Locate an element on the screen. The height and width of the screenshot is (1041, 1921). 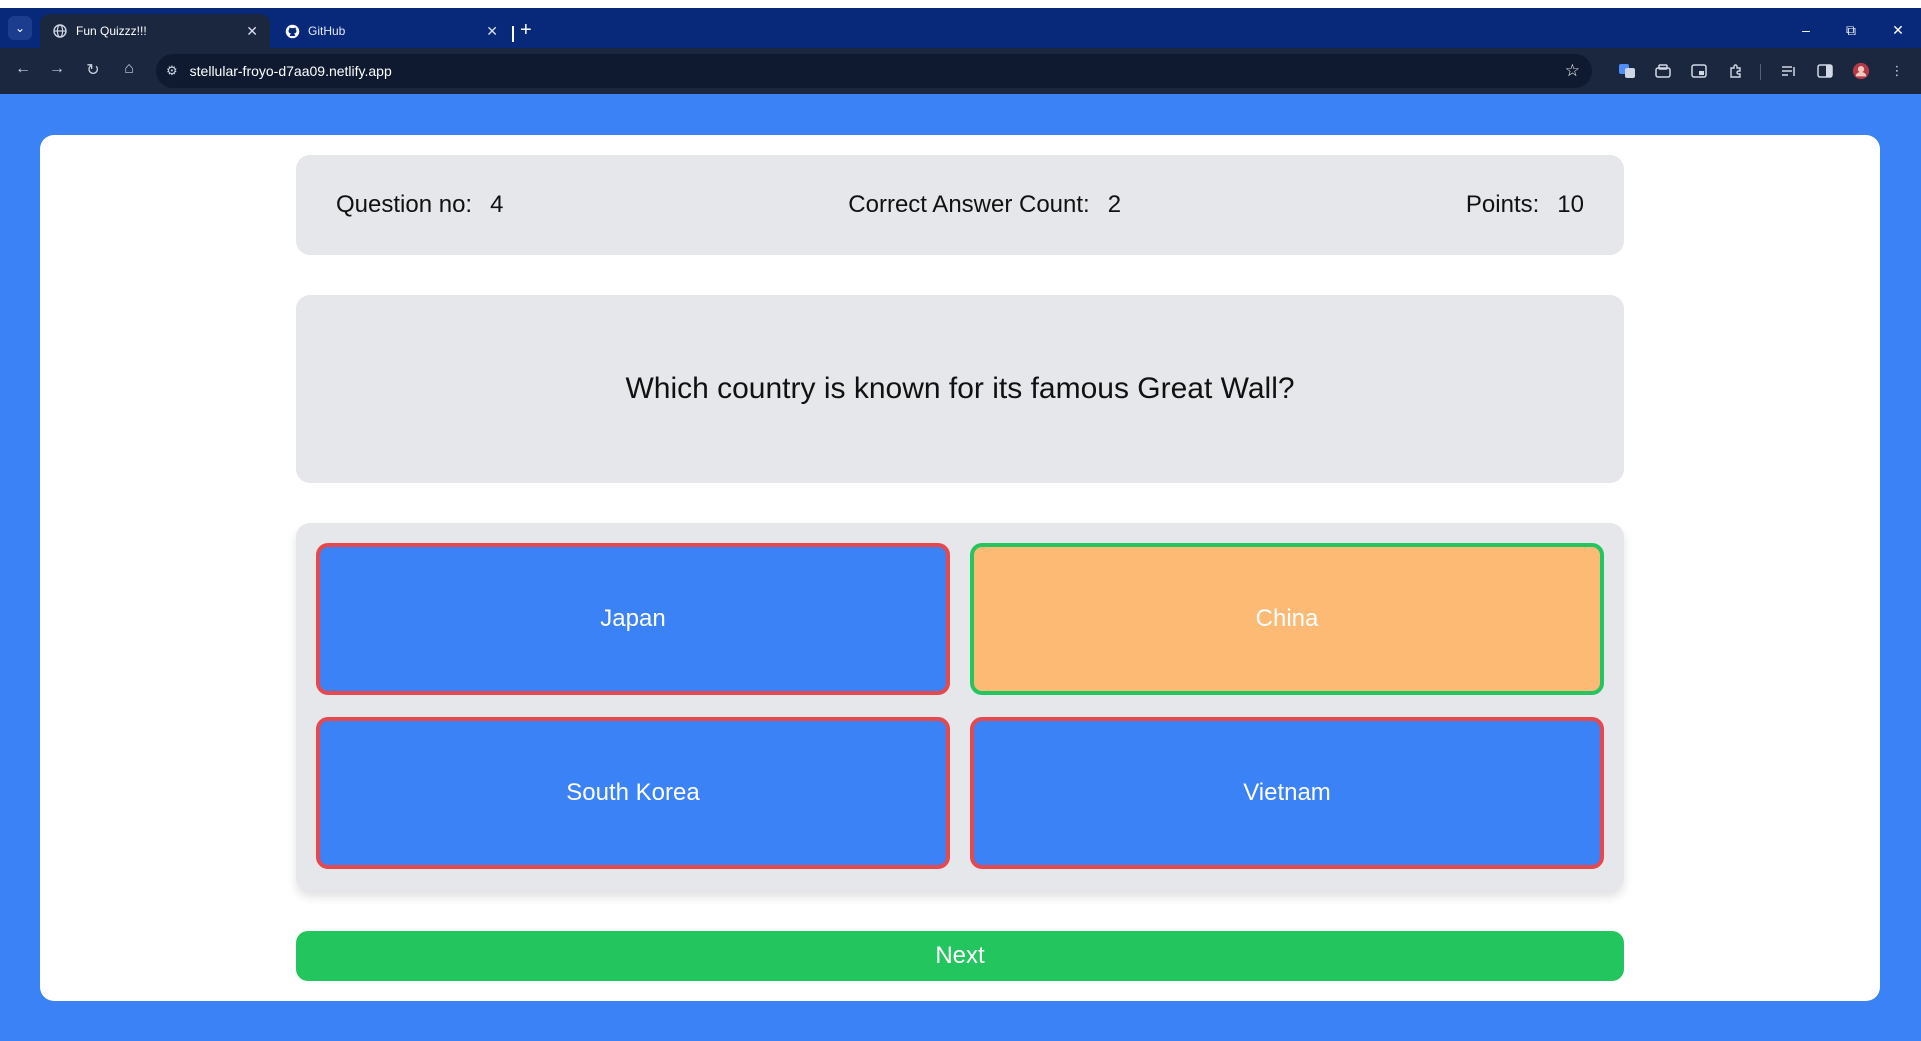
bookmark-star-icon: ☆ is located at coordinates (1572, 71).